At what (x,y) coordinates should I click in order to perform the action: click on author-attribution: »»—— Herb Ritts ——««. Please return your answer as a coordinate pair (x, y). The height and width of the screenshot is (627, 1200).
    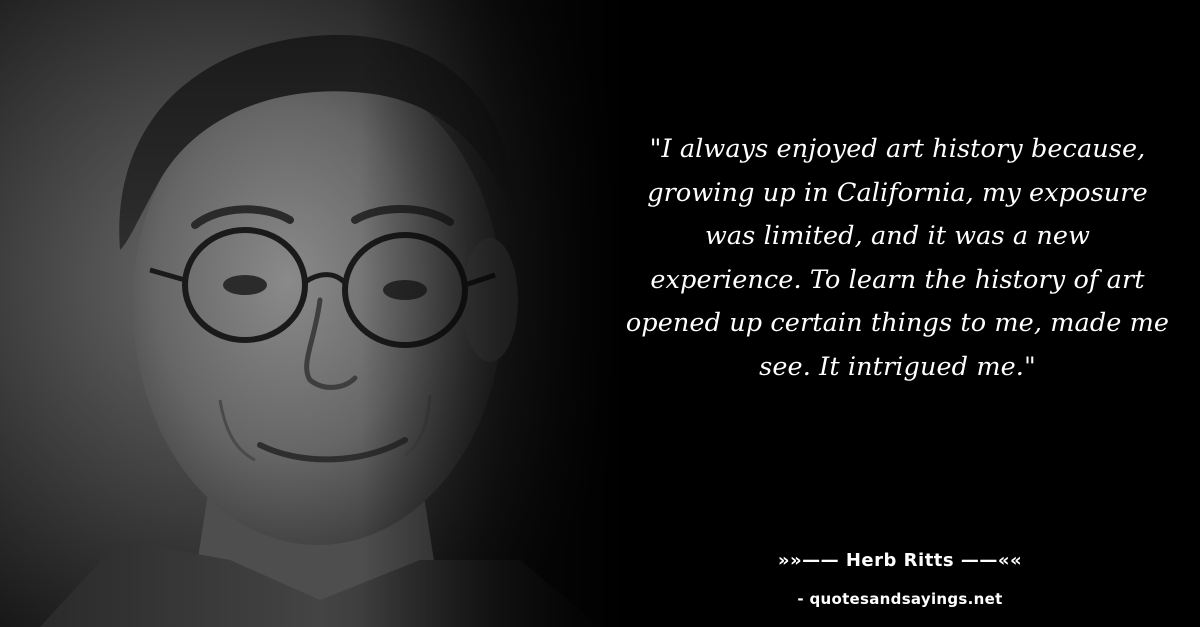
    Looking at the image, I should click on (900, 560).